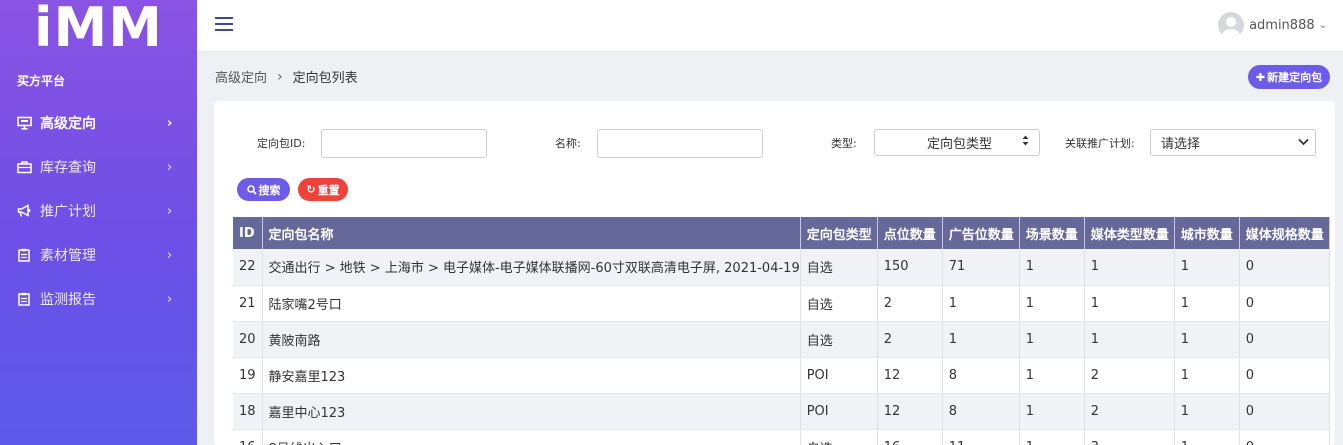 This screenshot has width=1343, height=445. I want to click on sidebar-item-materials: 素材管理 ›, so click(98, 255).